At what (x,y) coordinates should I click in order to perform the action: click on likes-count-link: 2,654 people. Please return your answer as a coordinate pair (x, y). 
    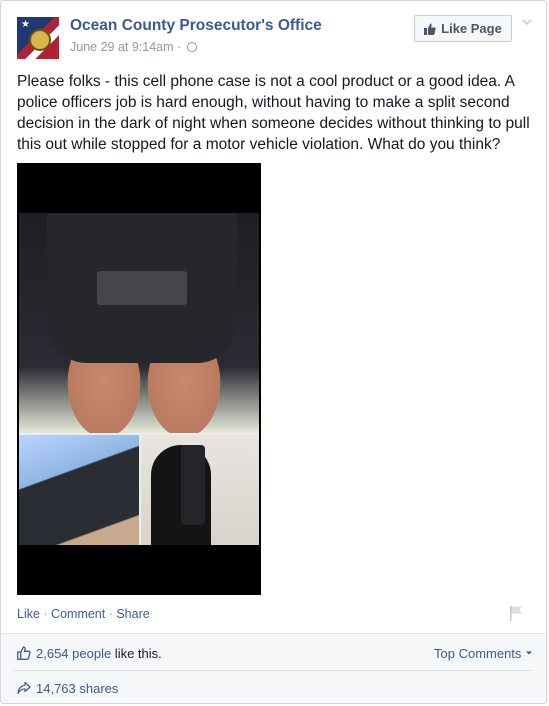
    Looking at the image, I should click on (73, 653).